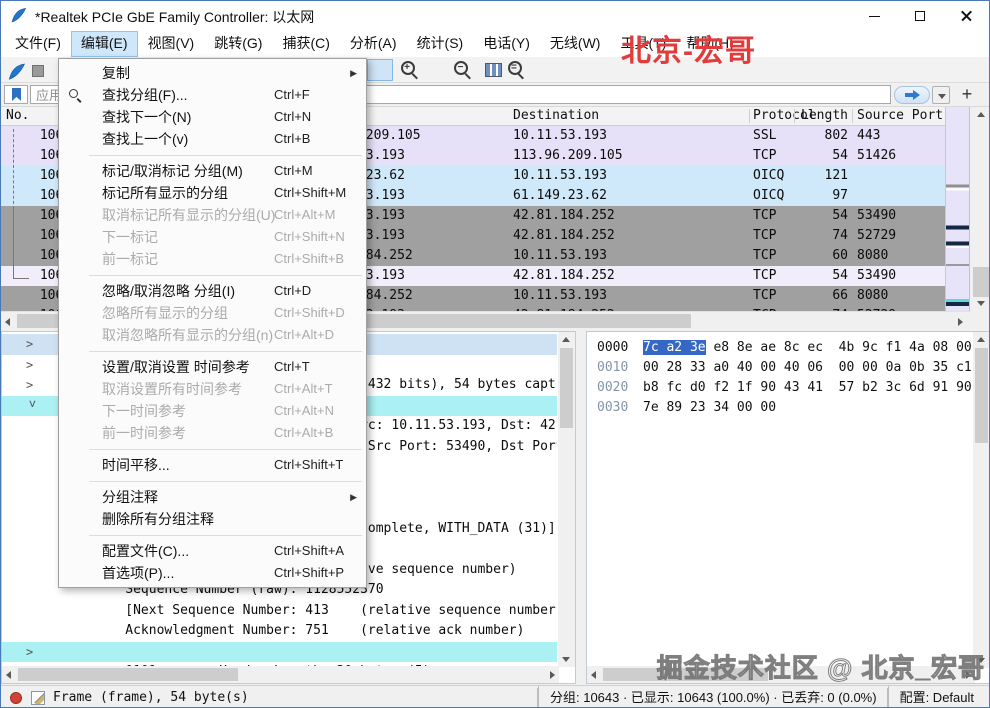 The image size is (990, 708). Describe the element at coordinates (212, 313) in the screenshot. I see `menu-item: 忽略所有显示的分组 Ctrl+Shift+D` at that location.